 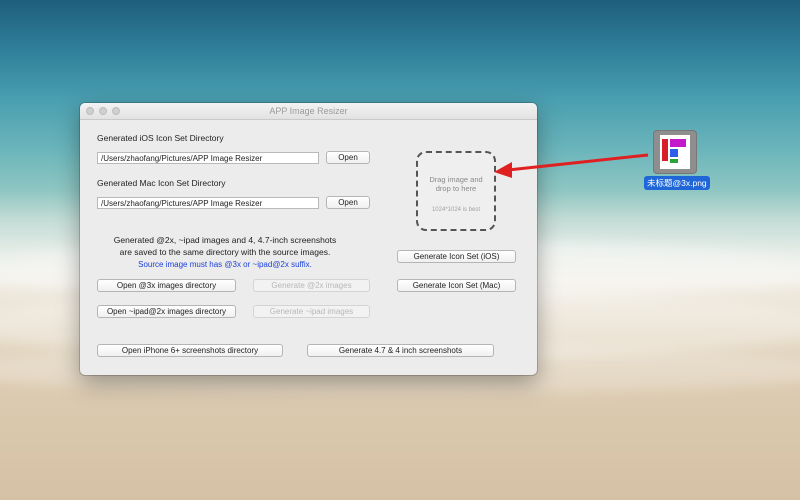 I want to click on title-bar: APP Image Resizer, so click(x=308, y=111).